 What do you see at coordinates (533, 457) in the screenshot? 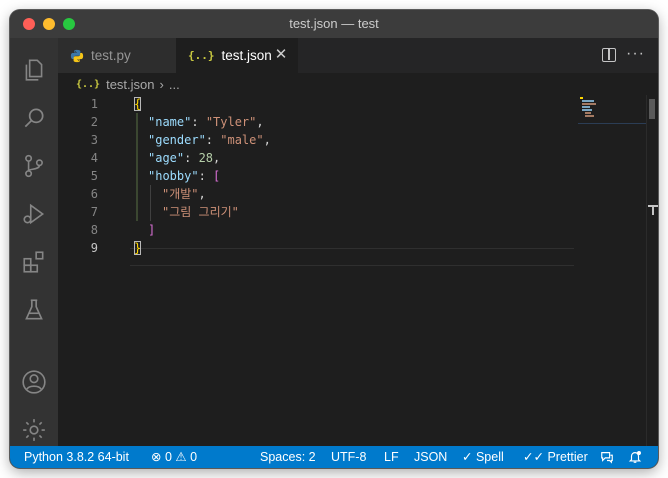
I see `double-check-icon: ✓✓` at bounding box center [533, 457].